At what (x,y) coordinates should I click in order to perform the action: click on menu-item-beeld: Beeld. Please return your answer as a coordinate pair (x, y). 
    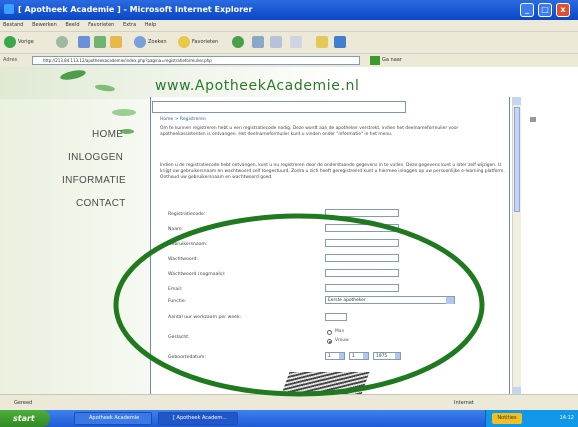
    Looking at the image, I should click on (72, 25).